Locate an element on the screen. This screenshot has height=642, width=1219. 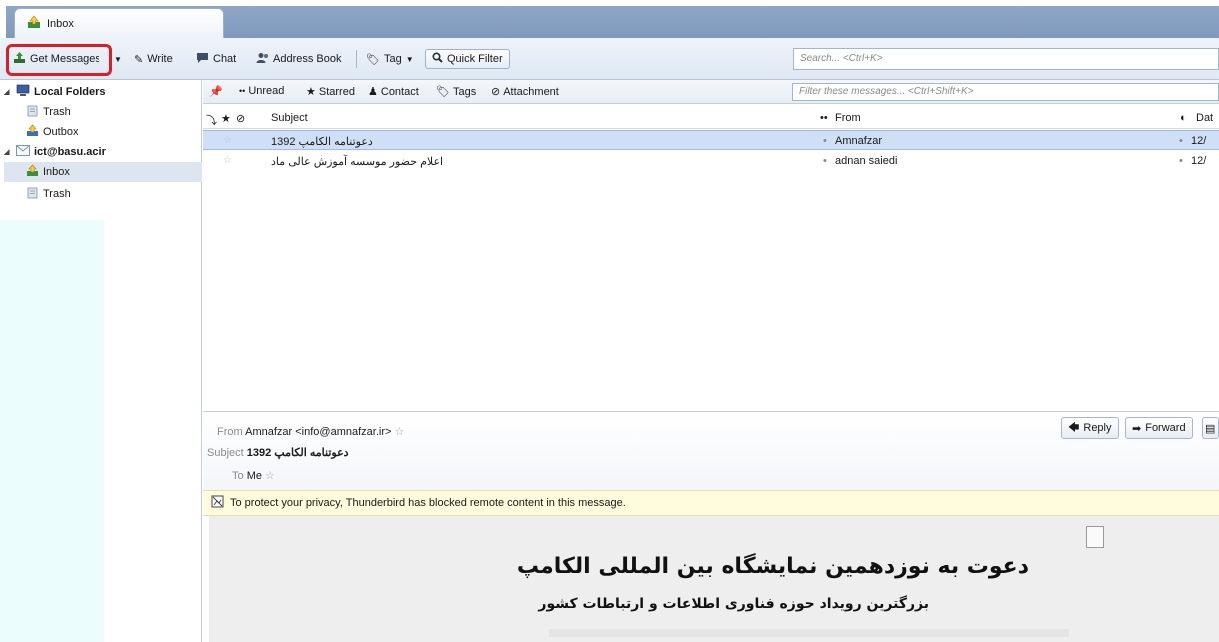
folder-local-folders: ◢ Local Folders is located at coordinates (55, 92).